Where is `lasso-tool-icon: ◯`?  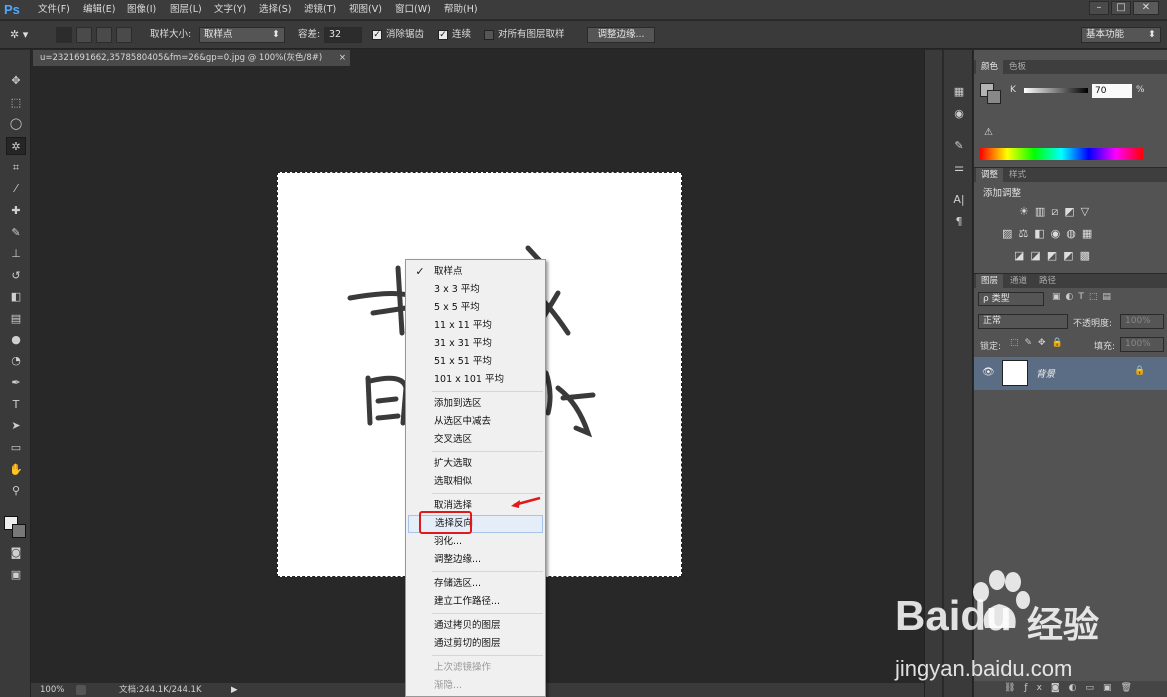
lasso-tool-icon: ◯ is located at coordinates (16, 124).